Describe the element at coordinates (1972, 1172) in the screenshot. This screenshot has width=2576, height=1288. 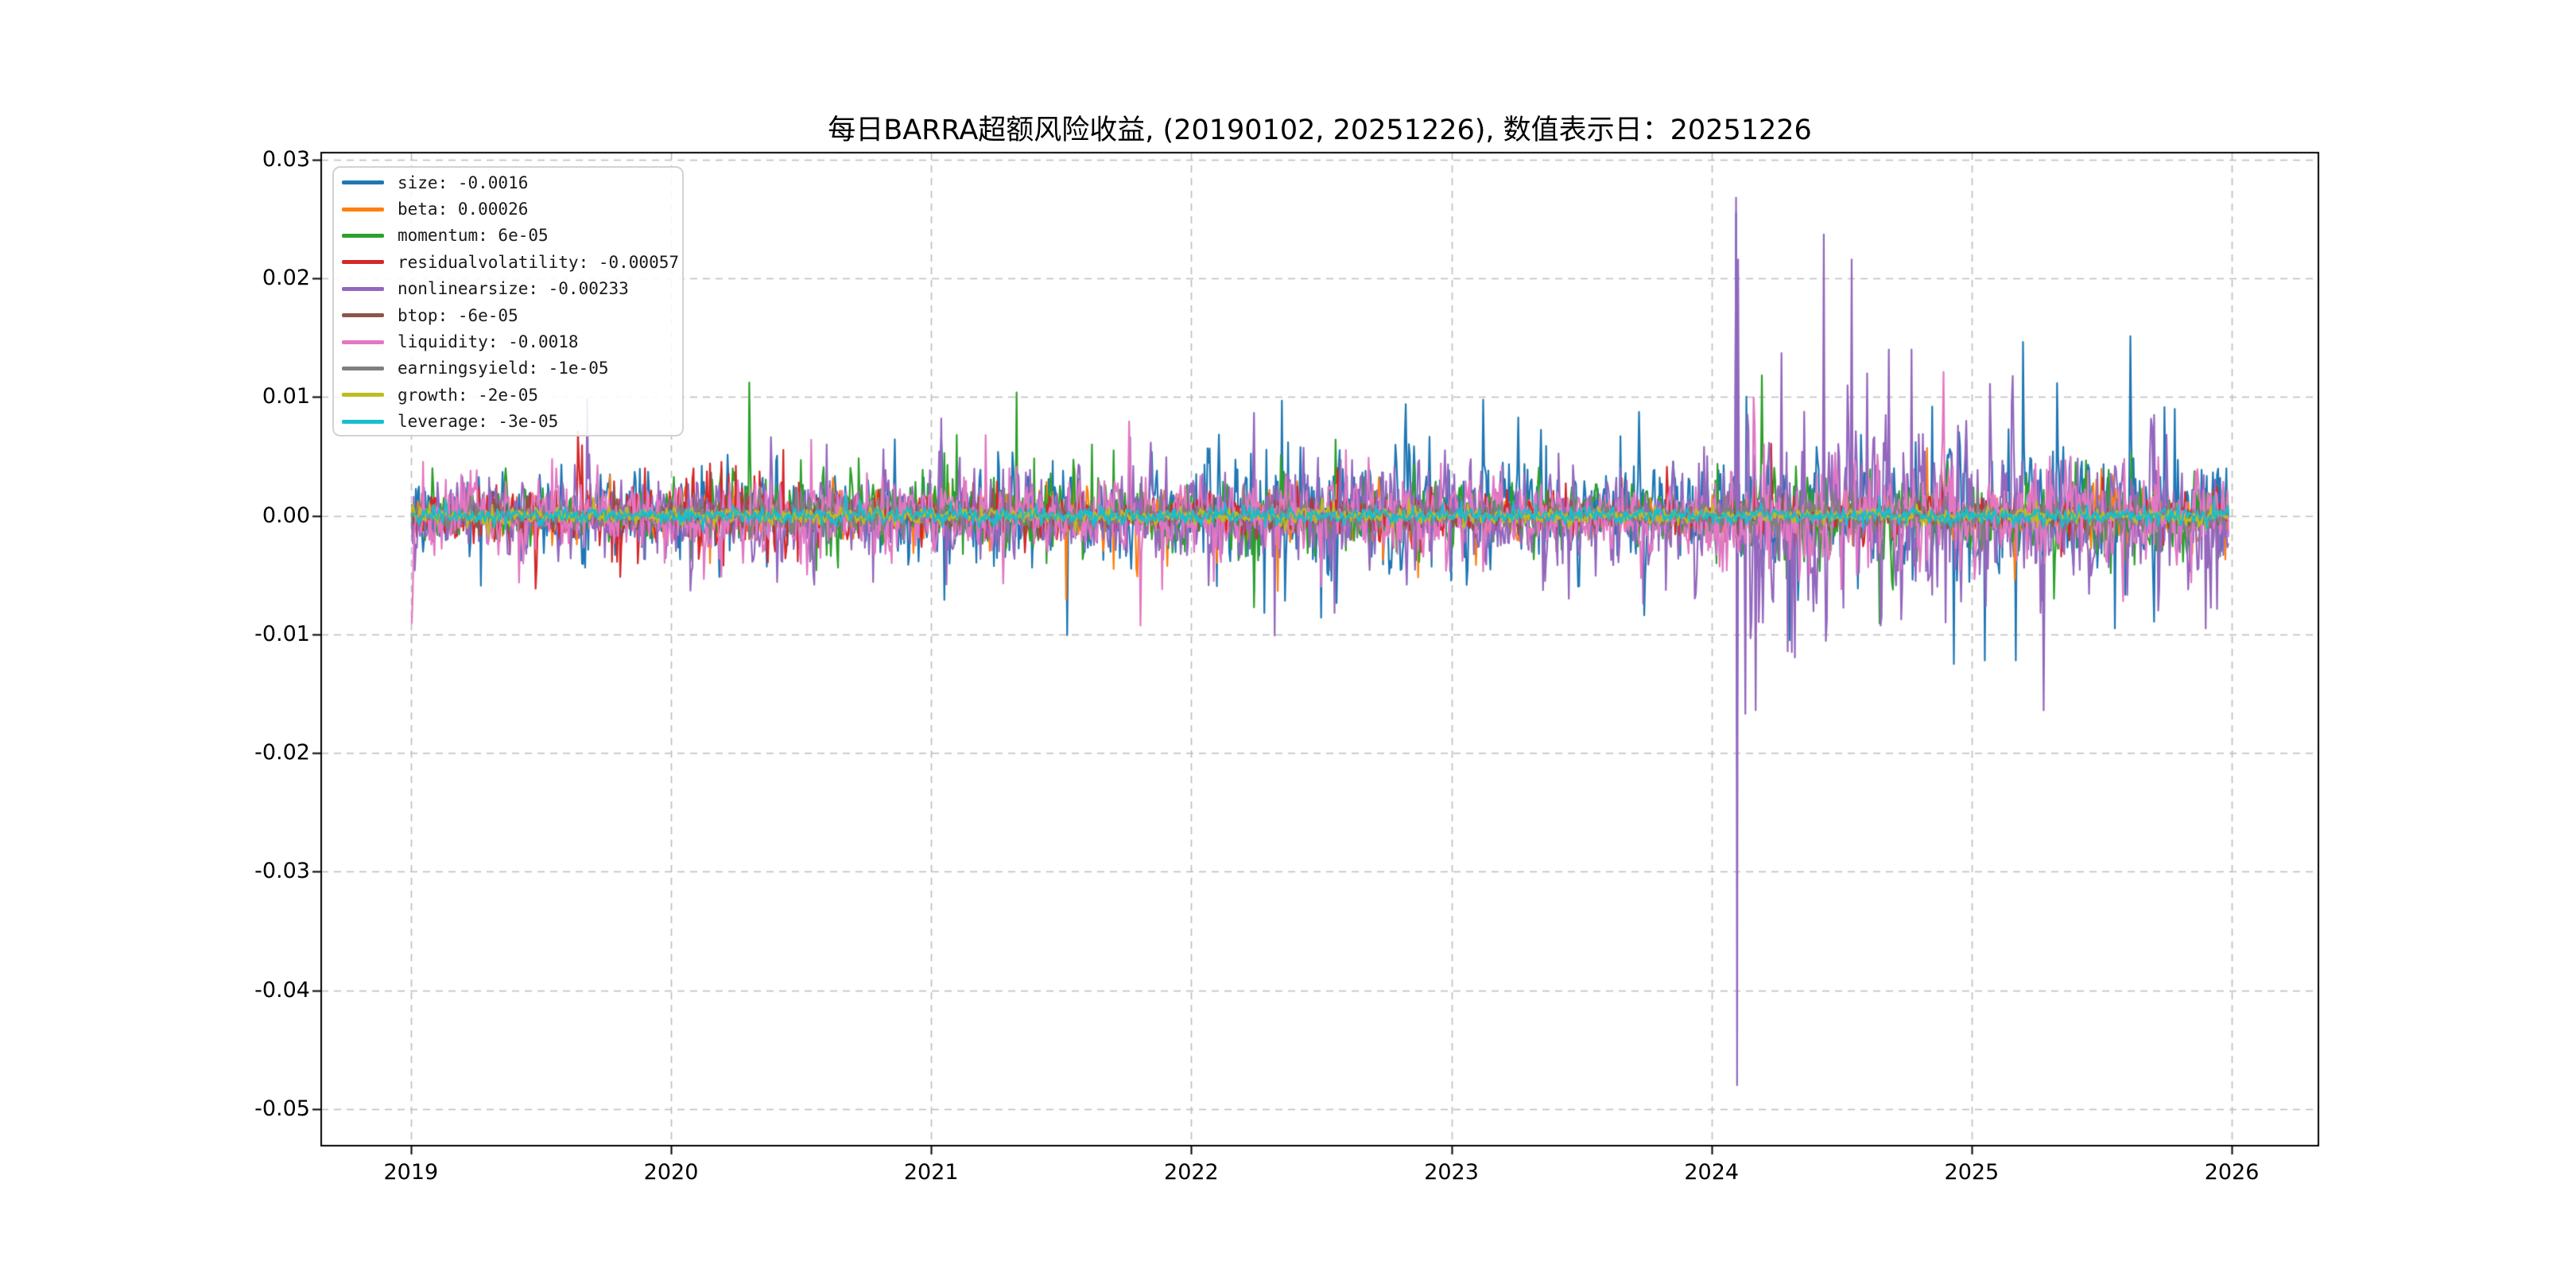
I see `x-axis-tick-label: 2025` at that location.